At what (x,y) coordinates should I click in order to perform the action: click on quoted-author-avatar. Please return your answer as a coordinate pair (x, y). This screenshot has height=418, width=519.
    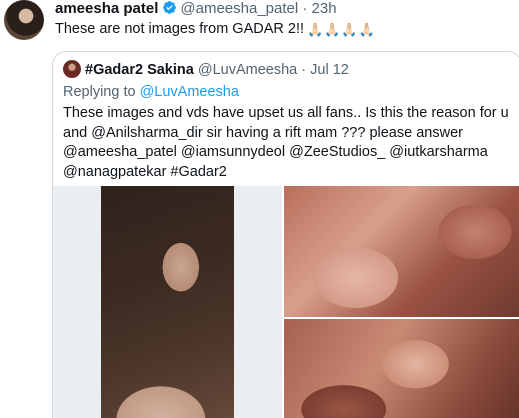
    Looking at the image, I should click on (72, 69).